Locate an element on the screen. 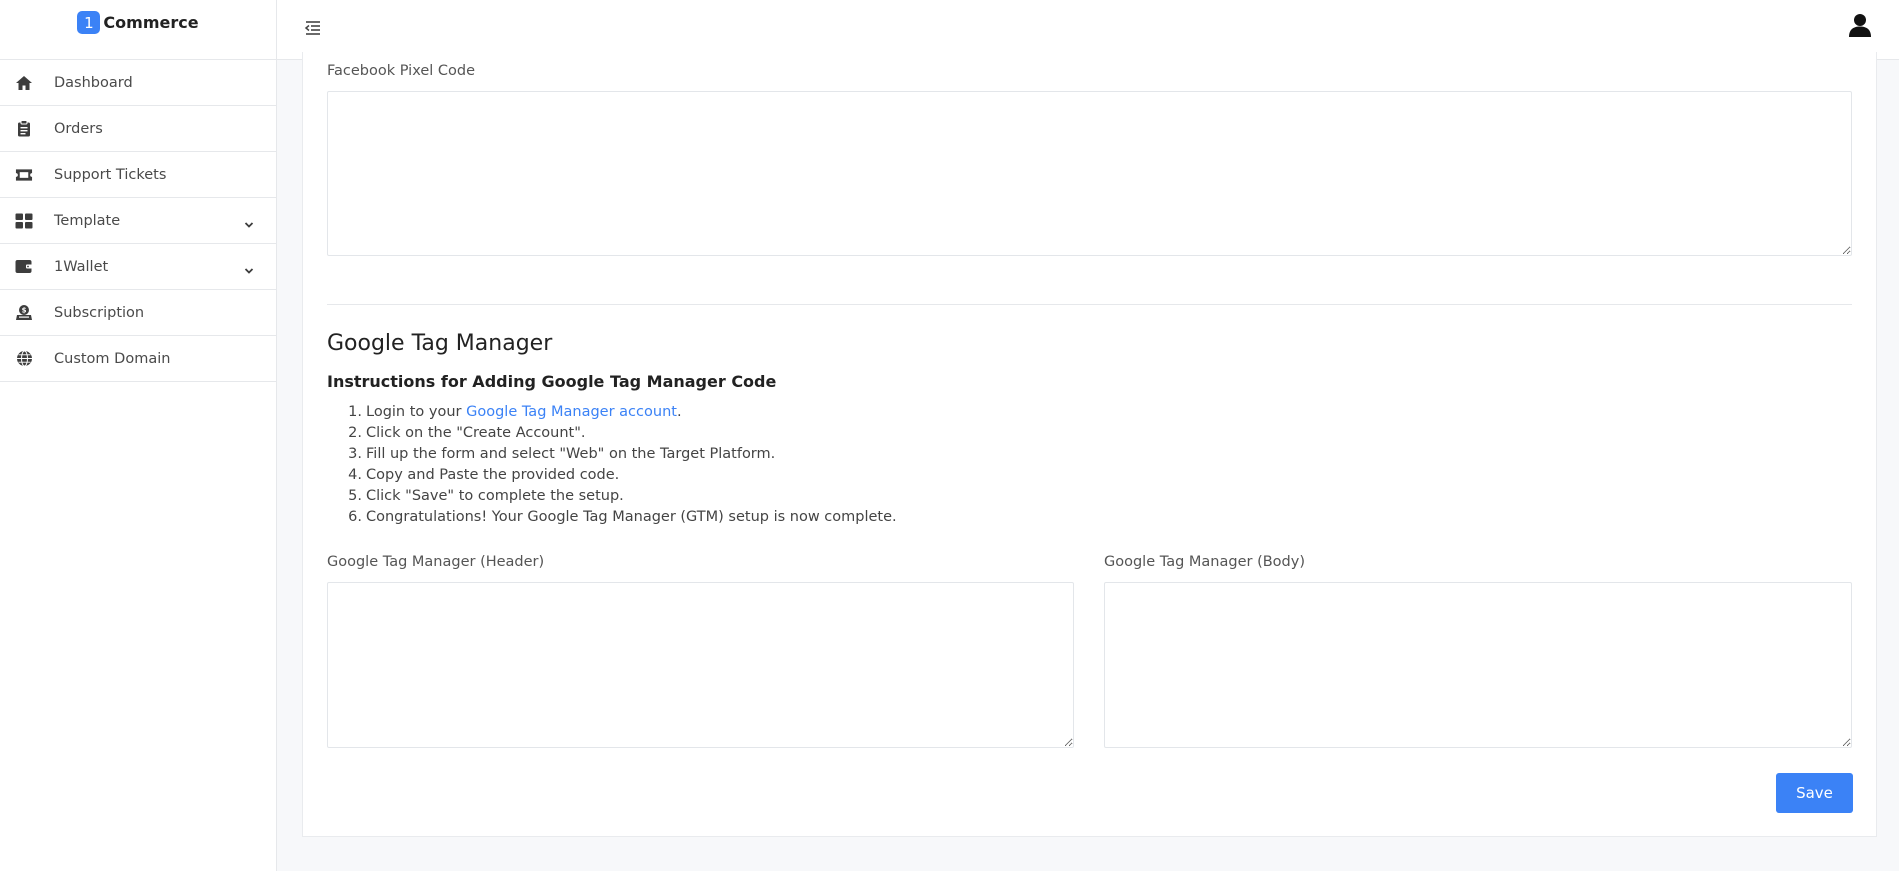 The width and height of the screenshot is (1899, 871). gtm-section-title: Google Tag Manager is located at coordinates (440, 343).